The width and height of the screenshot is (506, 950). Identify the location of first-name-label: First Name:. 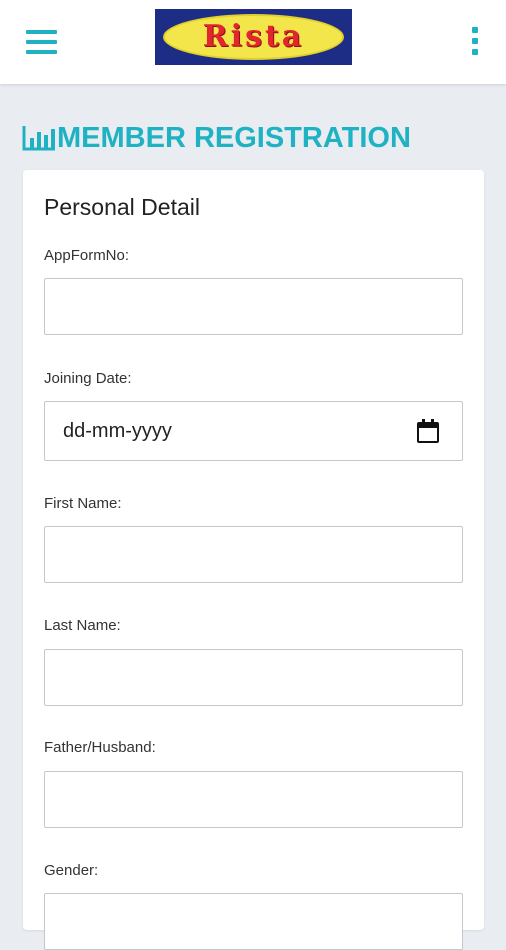
(83, 503).